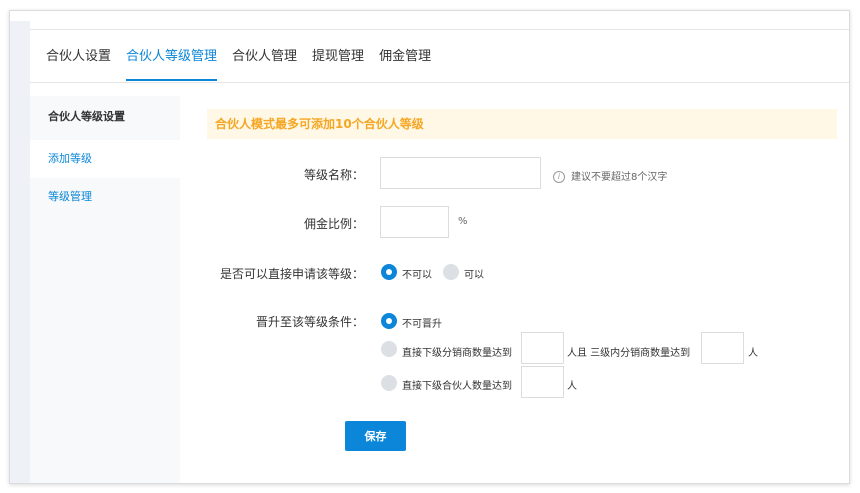 This screenshot has width=860, height=493. Describe the element at coordinates (572, 386) in the screenshot. I see `upgrade-partner-suffix: 人` at that location.